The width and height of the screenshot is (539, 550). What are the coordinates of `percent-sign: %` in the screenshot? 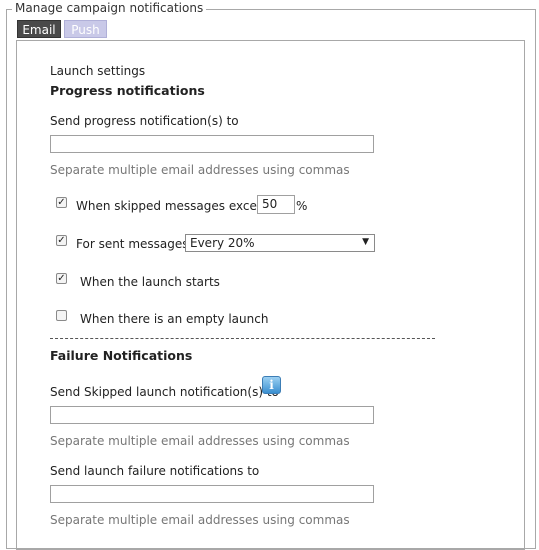 It's located at (302, 206).